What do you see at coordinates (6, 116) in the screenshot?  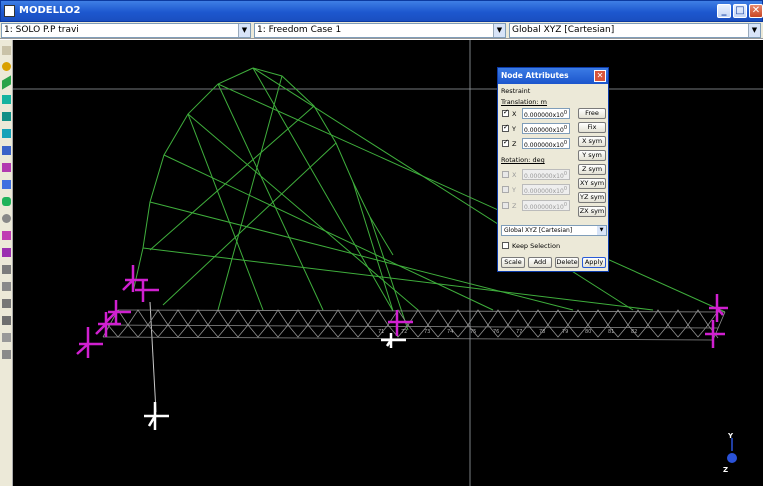 I see `brick-tool-icon` at bounding box center [6, 116].